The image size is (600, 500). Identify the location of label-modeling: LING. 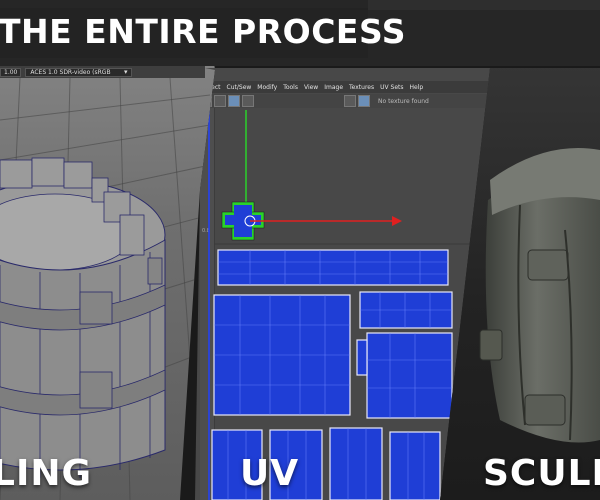
(46, 473).